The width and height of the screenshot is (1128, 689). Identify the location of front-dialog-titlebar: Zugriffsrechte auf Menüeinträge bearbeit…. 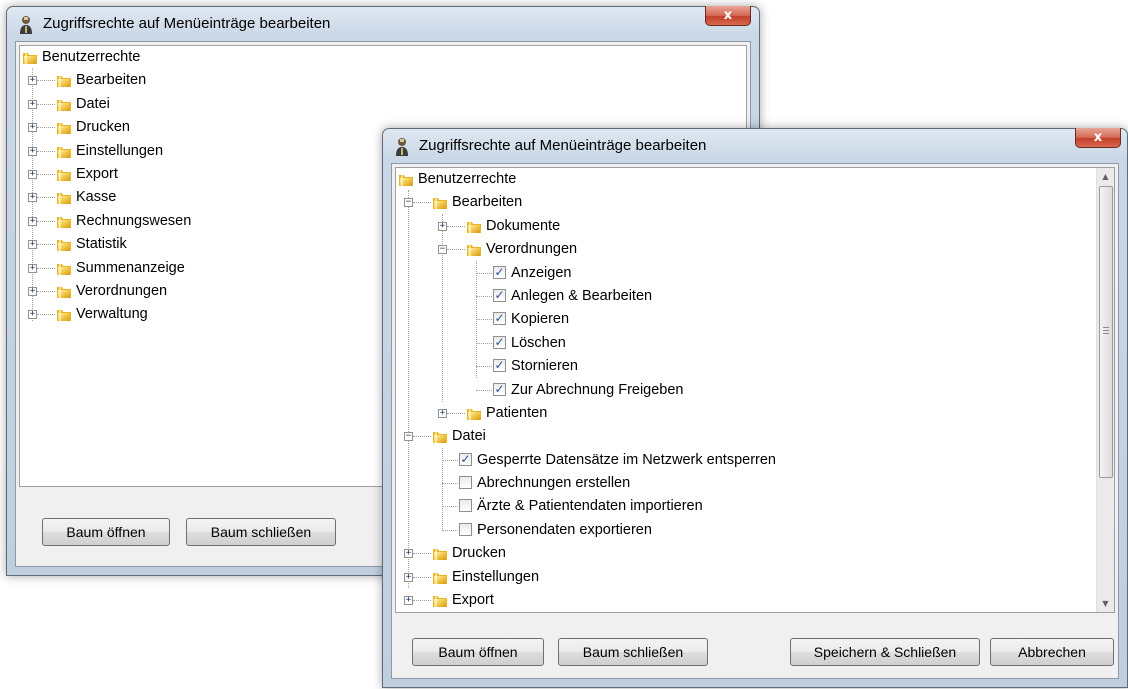
(755, 145).